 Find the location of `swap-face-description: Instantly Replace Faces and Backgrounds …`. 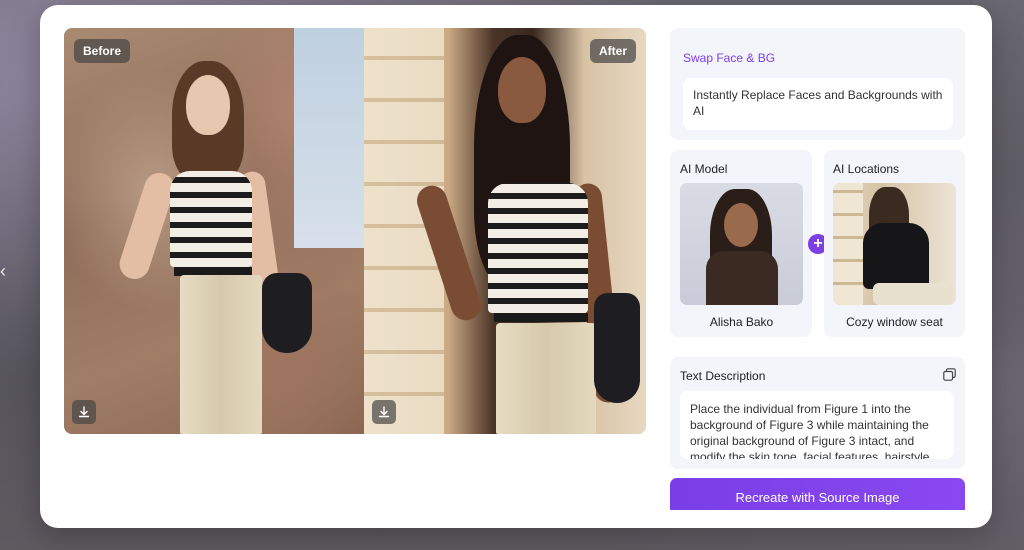

swap-face-description: Instantly Replace Faces and Backgrounds … is located at coordinates (818, 104).